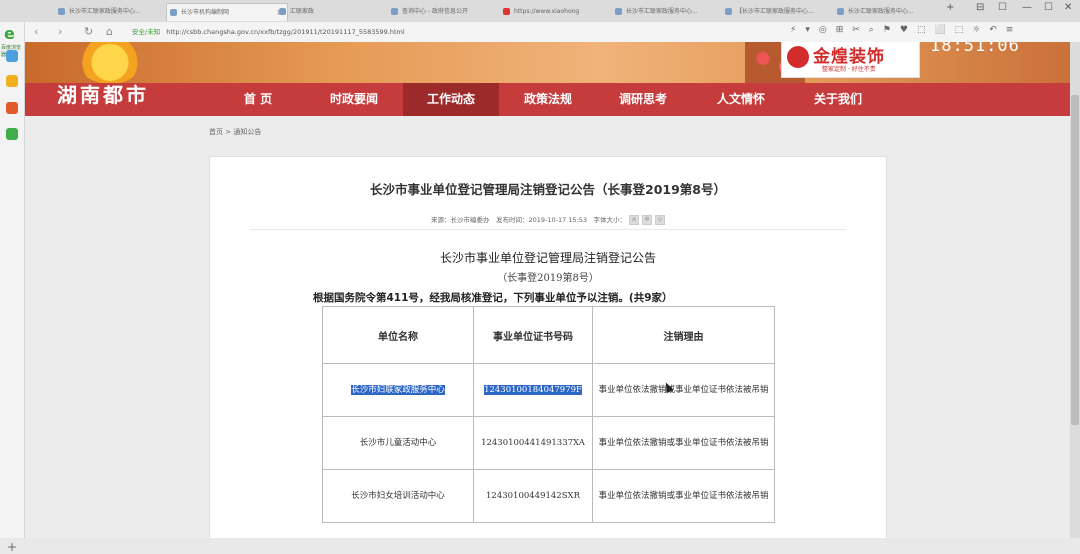 The width and height of the screenshot is (1080, 554). What do you see at coordinates (798, 57) in the screenshot?
I see `ad-logo-icon` at bounding box center [798, 57].